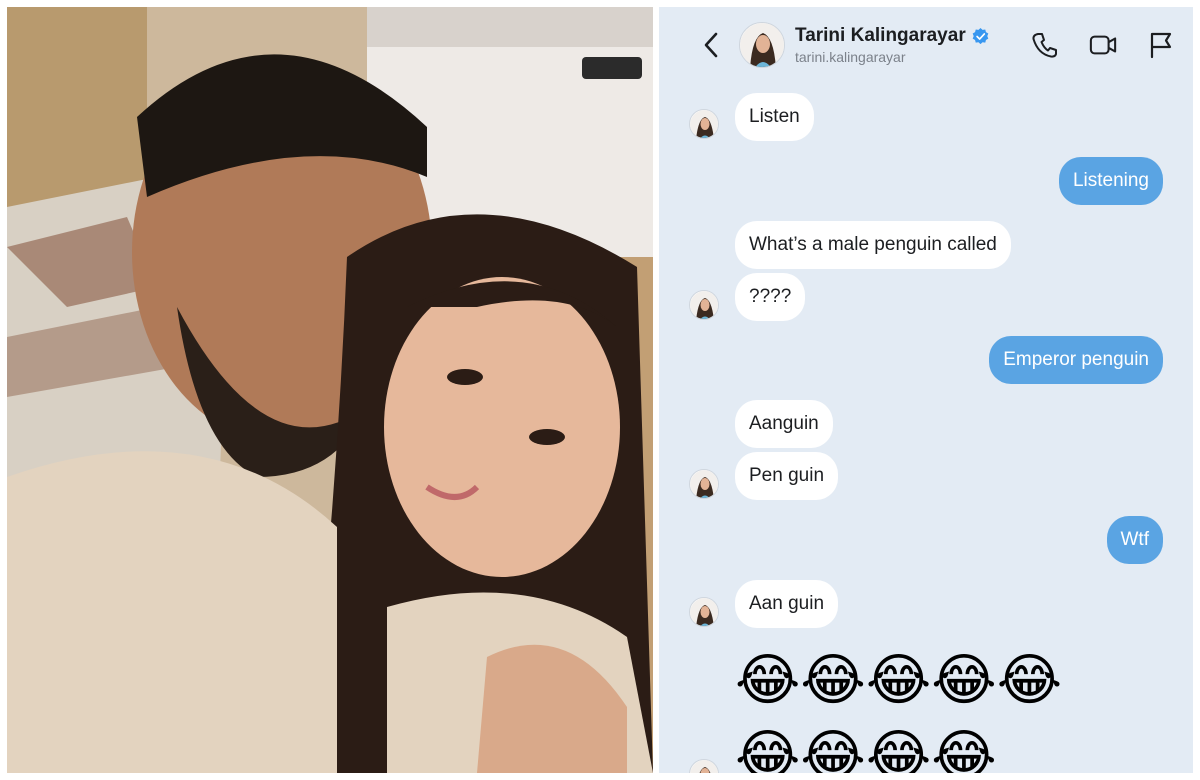 The image size is (1200, 780). What do you see at coordinates (784, 424) in the screenshot?
I see `message-bubble-incoming: Aanguin` at bounding box center [784, 424].